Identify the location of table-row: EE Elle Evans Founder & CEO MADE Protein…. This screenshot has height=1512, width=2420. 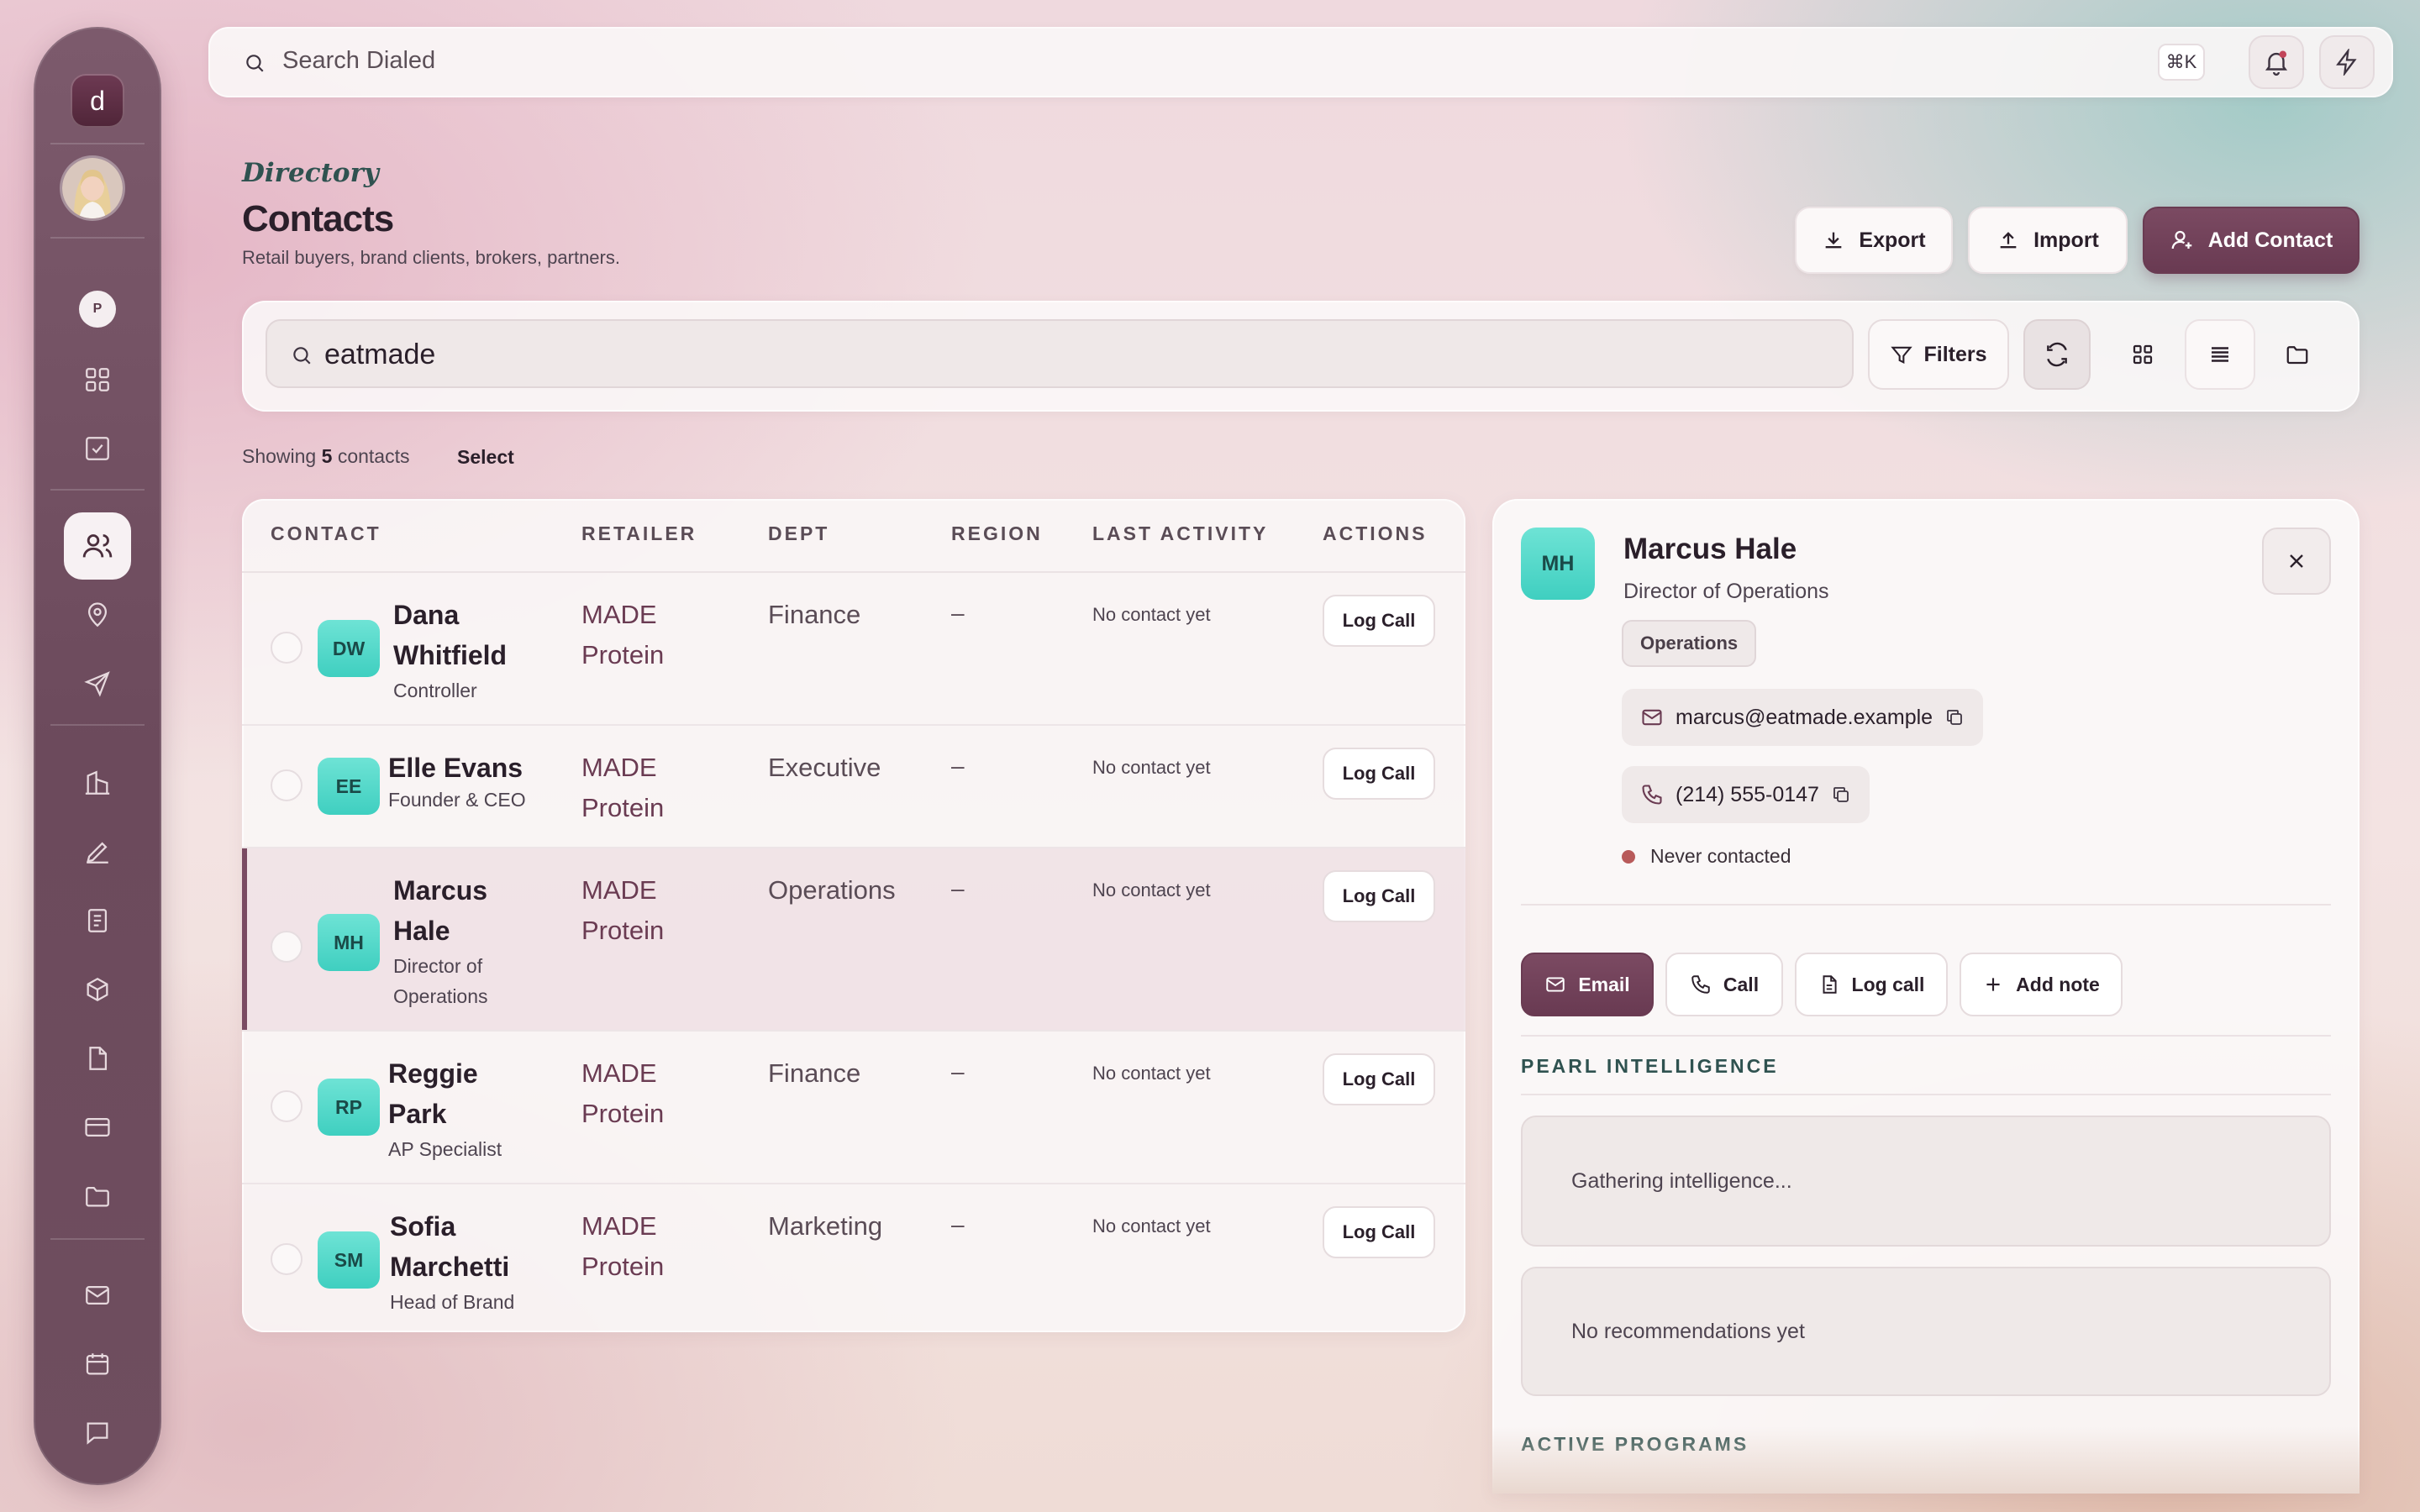
(854, 787).